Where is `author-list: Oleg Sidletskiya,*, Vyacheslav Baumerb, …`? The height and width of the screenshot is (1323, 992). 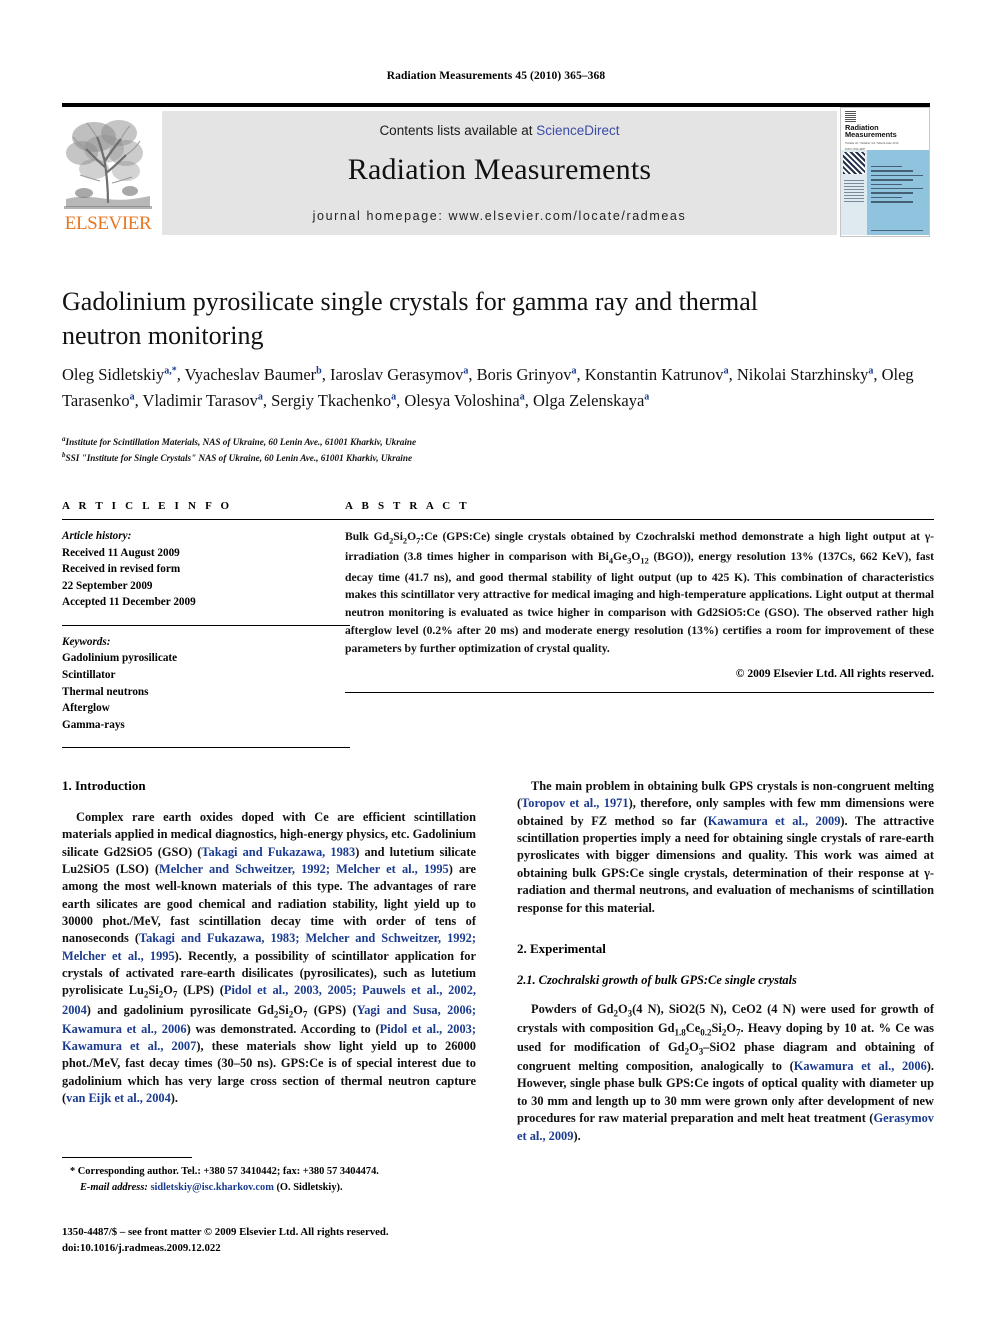 author-list: Oleg Sidletskiya,*, Vyacheslav Baumerb, … is located at coordinates (488, 388).